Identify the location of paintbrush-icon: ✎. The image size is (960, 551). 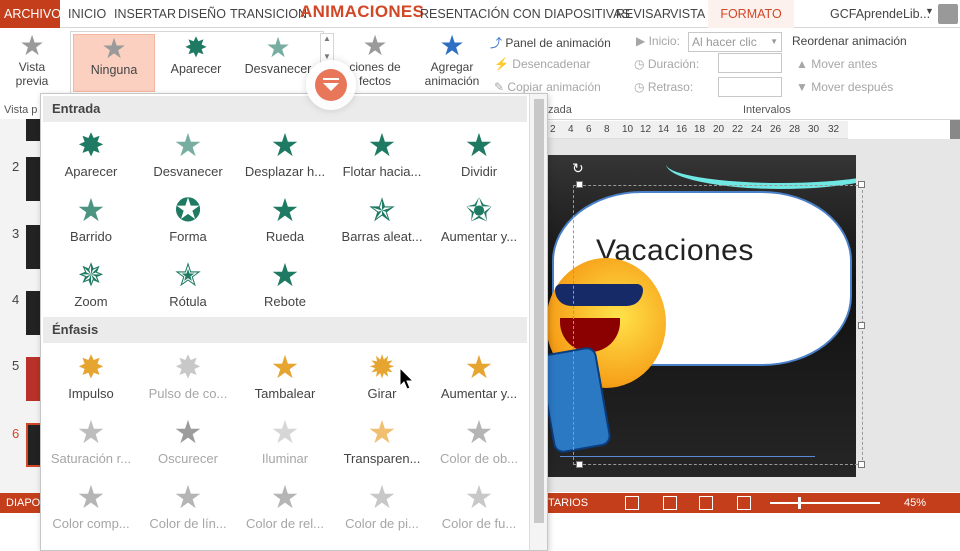
(499, 87).